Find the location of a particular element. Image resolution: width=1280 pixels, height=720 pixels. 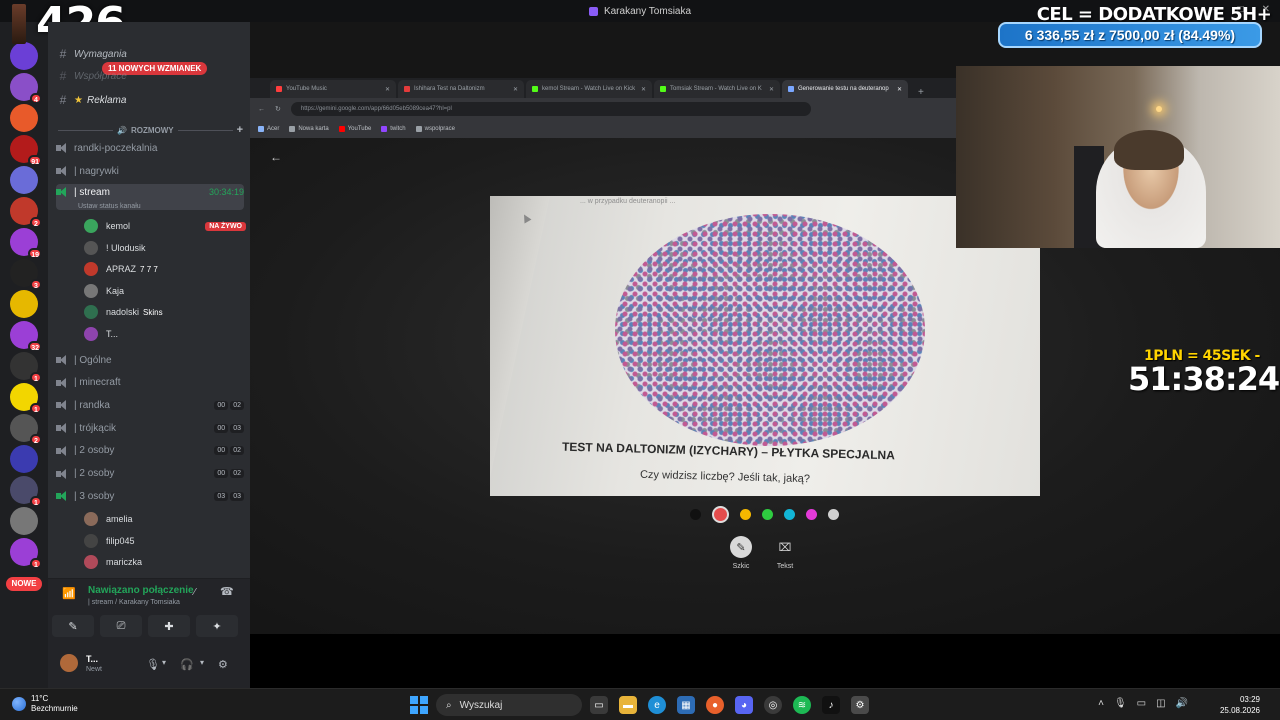

sketch-tool: ✎ Szkic is located at coordinates (741, 553).